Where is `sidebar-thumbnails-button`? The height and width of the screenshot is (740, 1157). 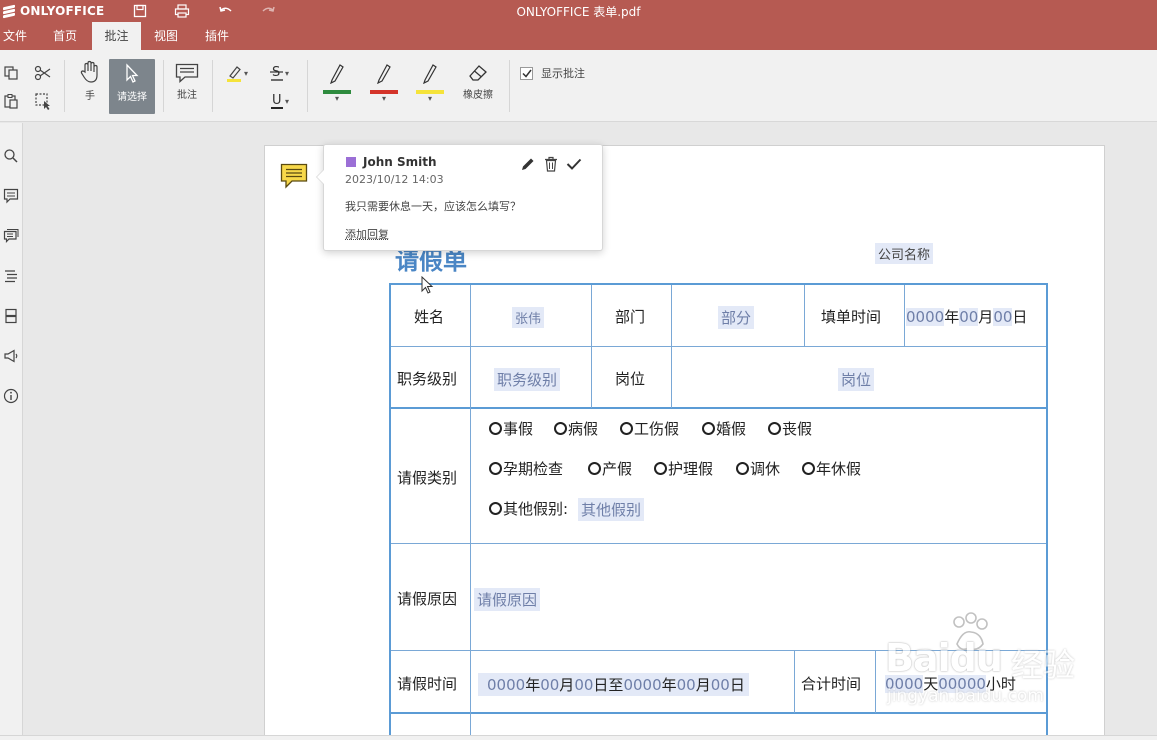 sidebar-thumbnails-button is located at coordinates (11, 316).